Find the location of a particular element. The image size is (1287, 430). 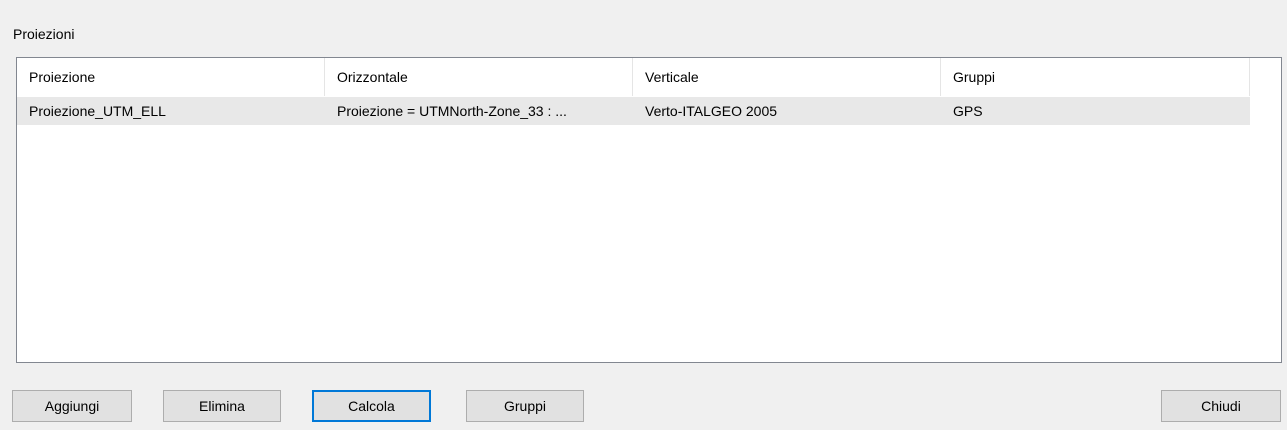

list-header: Proiezione Orizzontale Verticale Gruppi is located at coordinates (633, 77).